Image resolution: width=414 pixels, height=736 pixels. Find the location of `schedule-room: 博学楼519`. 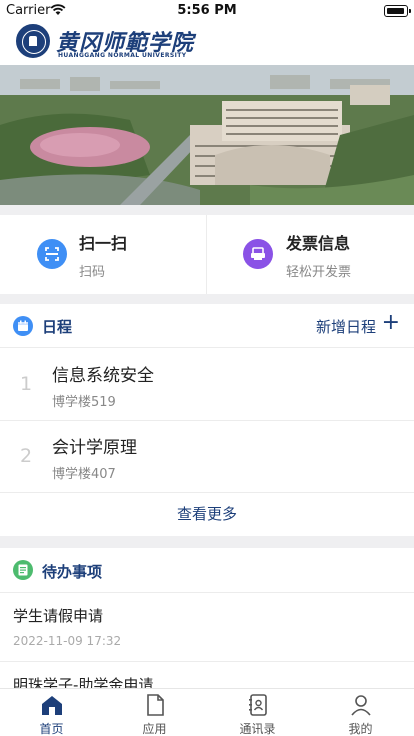

schedule-room: 博学楼519 is located at coordinates (84, 402).